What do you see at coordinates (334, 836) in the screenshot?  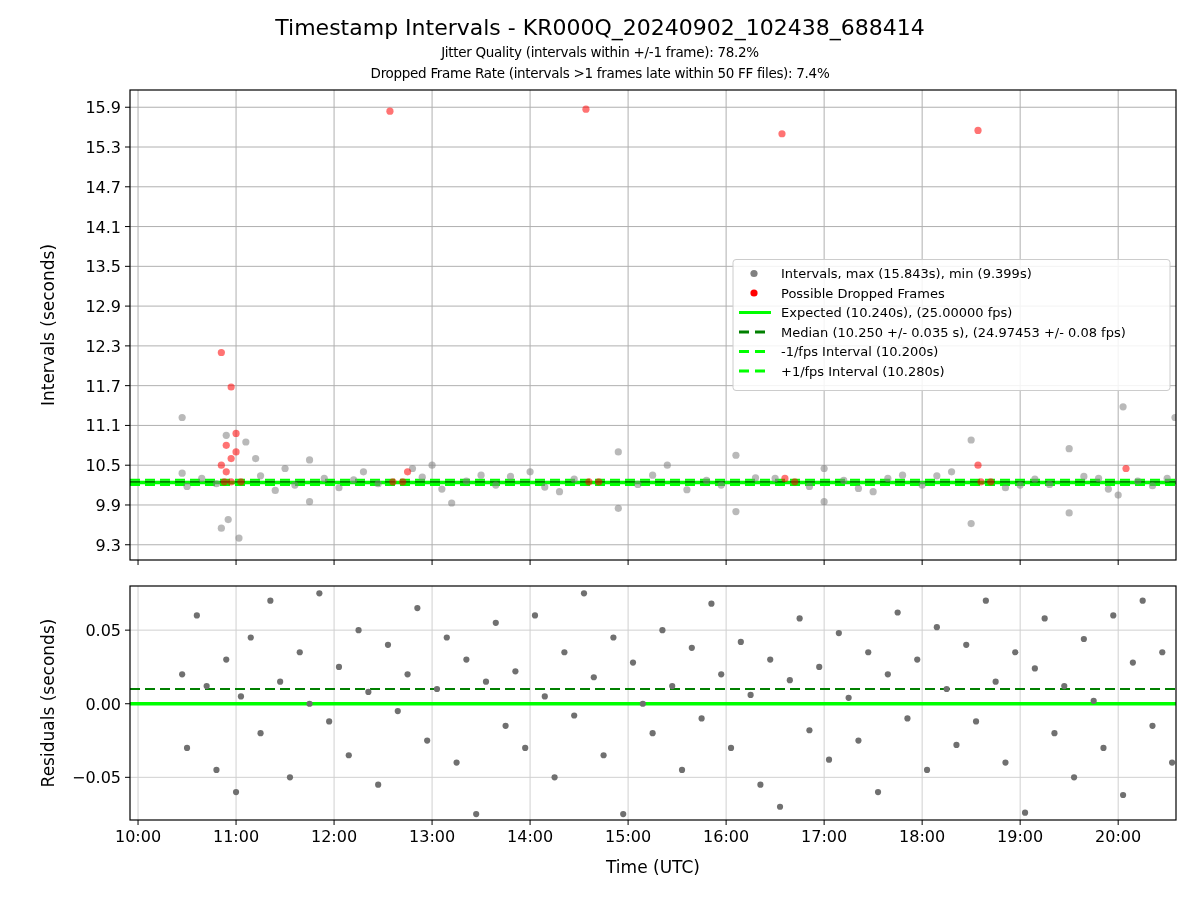 I see `tick-label: 12:00` at bounding box center [334, 836].